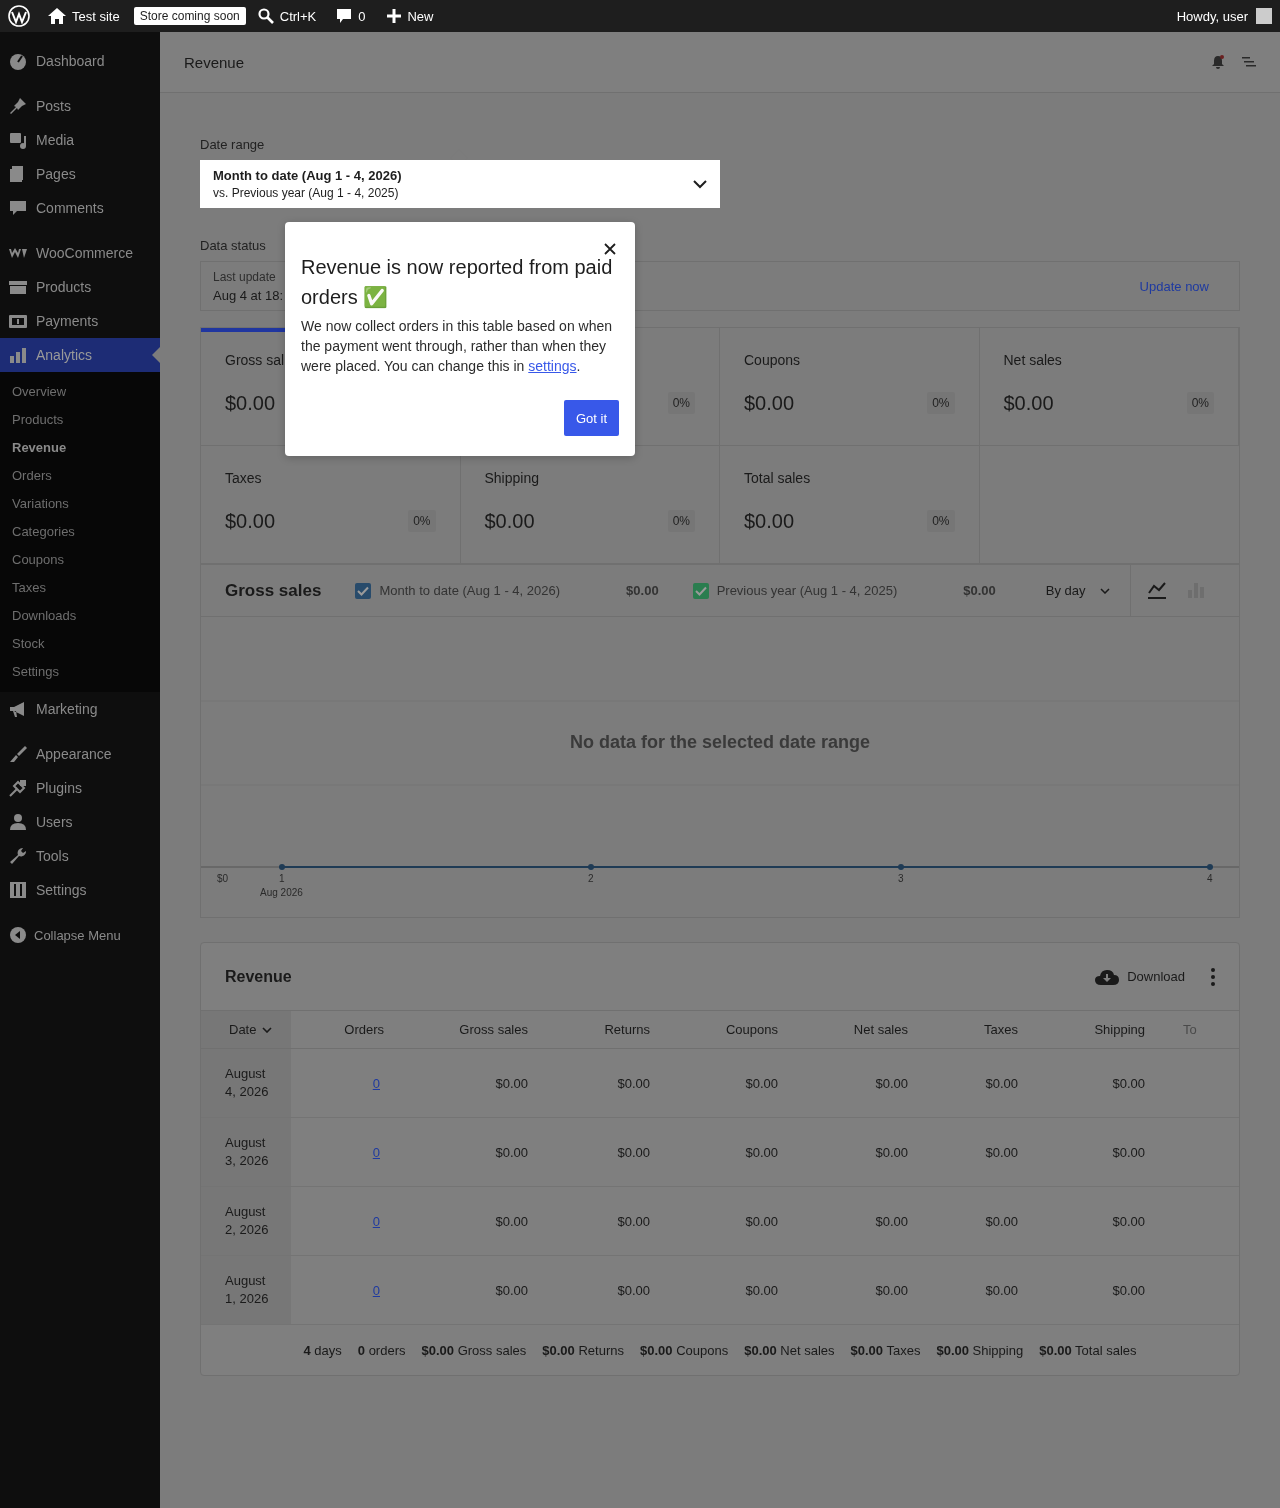  I want to click on status-label: Last update, so click(245, 276).